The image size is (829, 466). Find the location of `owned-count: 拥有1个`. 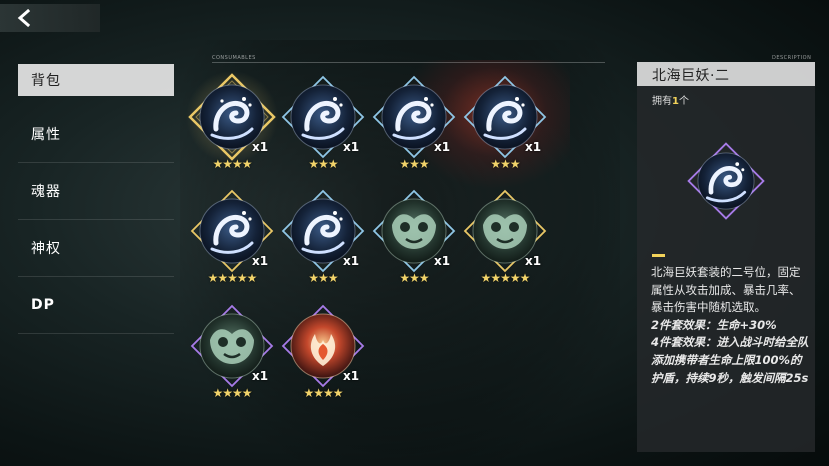

owned-count: 拥有1个 is located at coordinates (670, 99).